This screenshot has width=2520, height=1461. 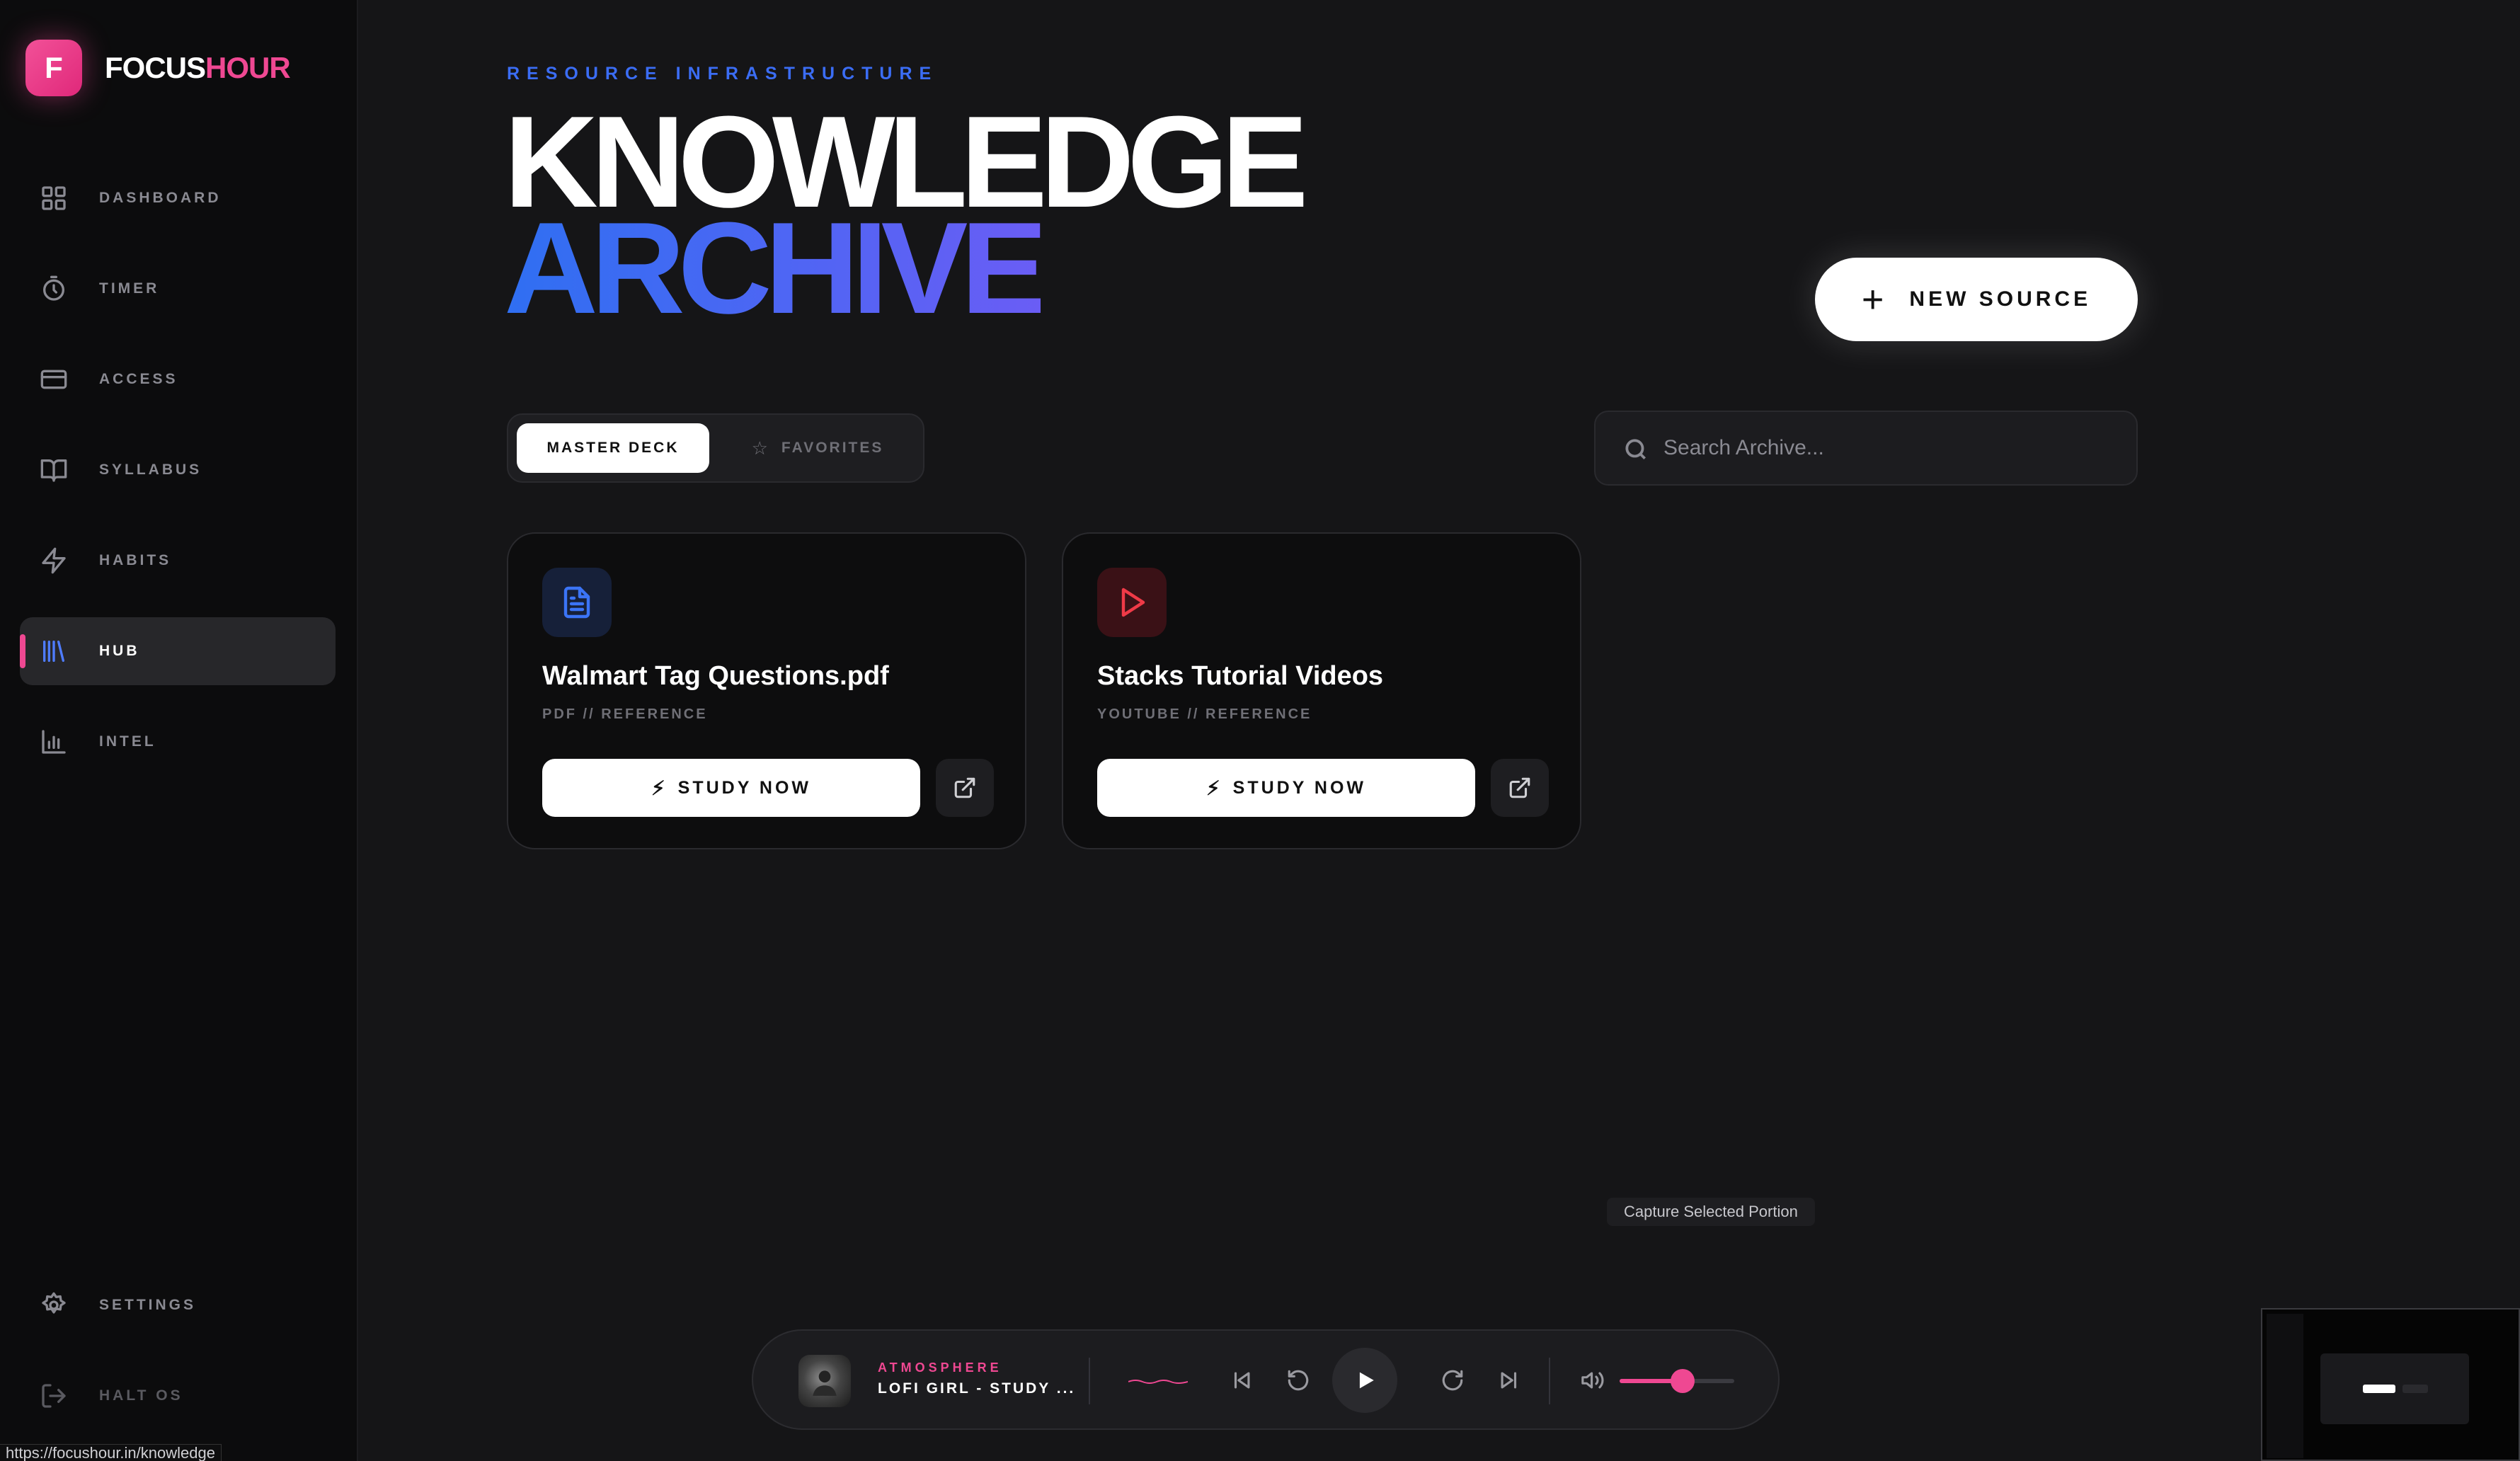 What do you see at coordinates (1158, 1382) in the screenshot?
I see `waveform-icon` at bounding box center [1158, 1382].